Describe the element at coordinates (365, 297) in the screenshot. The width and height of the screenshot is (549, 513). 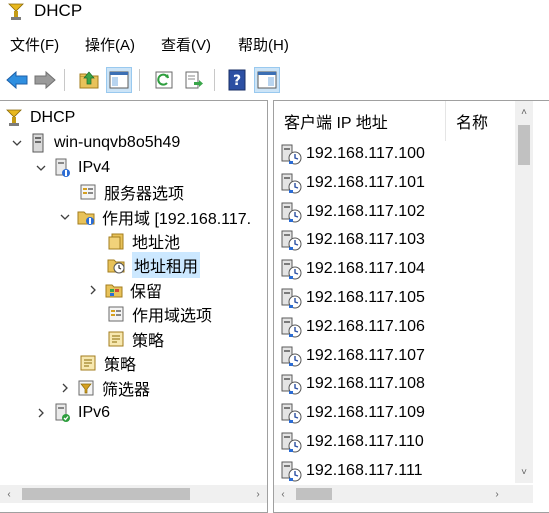
I see `lease-ip-address: 192.168.117.105` at that location.